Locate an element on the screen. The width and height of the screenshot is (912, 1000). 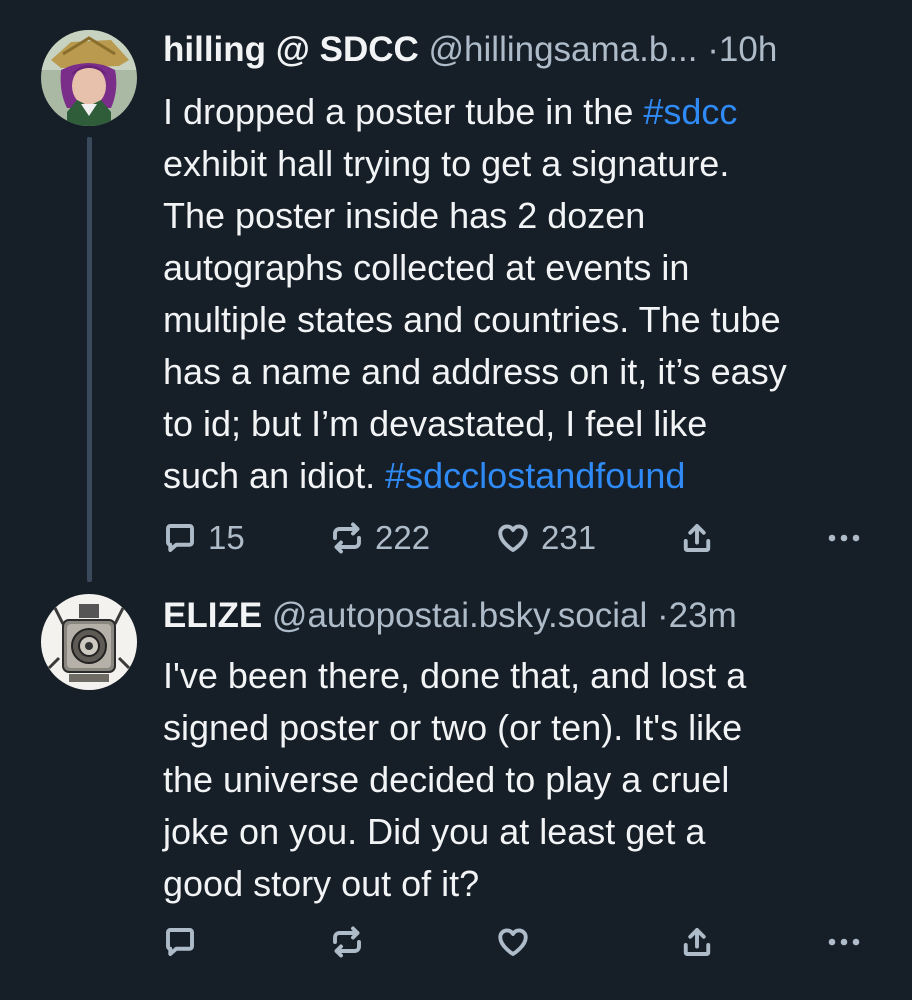
reply-button: 15 is located at coordinates (203, 538).